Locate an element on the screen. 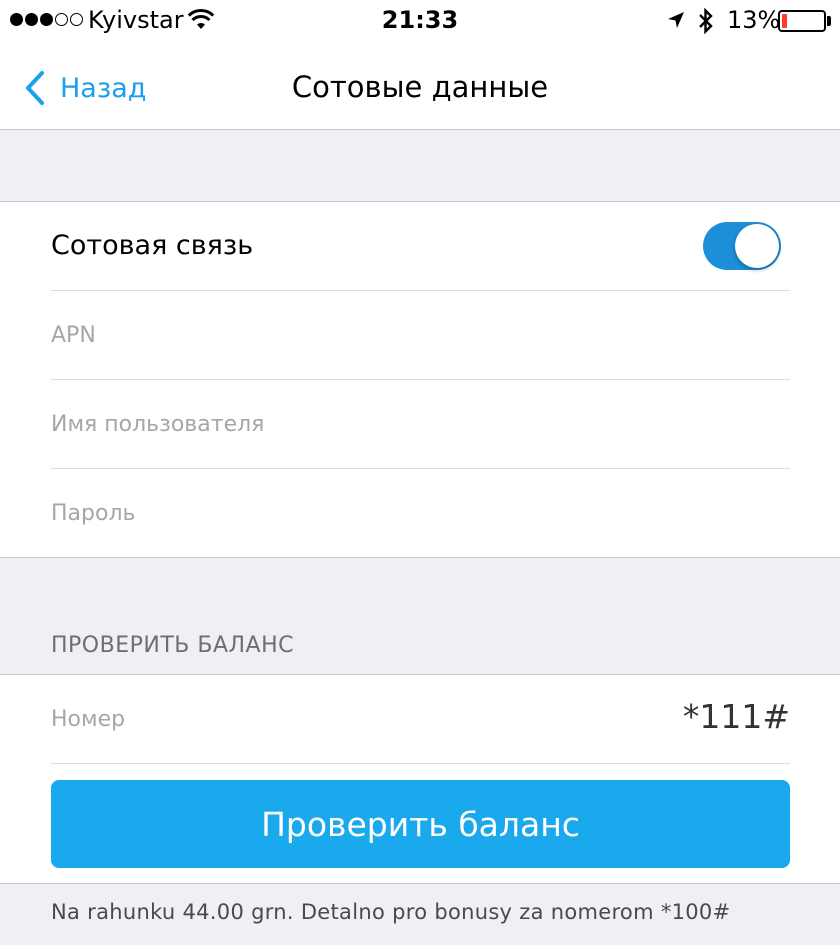 This screenshot has width=840, height=945. battery-icon is located at coordinates (802, 21).